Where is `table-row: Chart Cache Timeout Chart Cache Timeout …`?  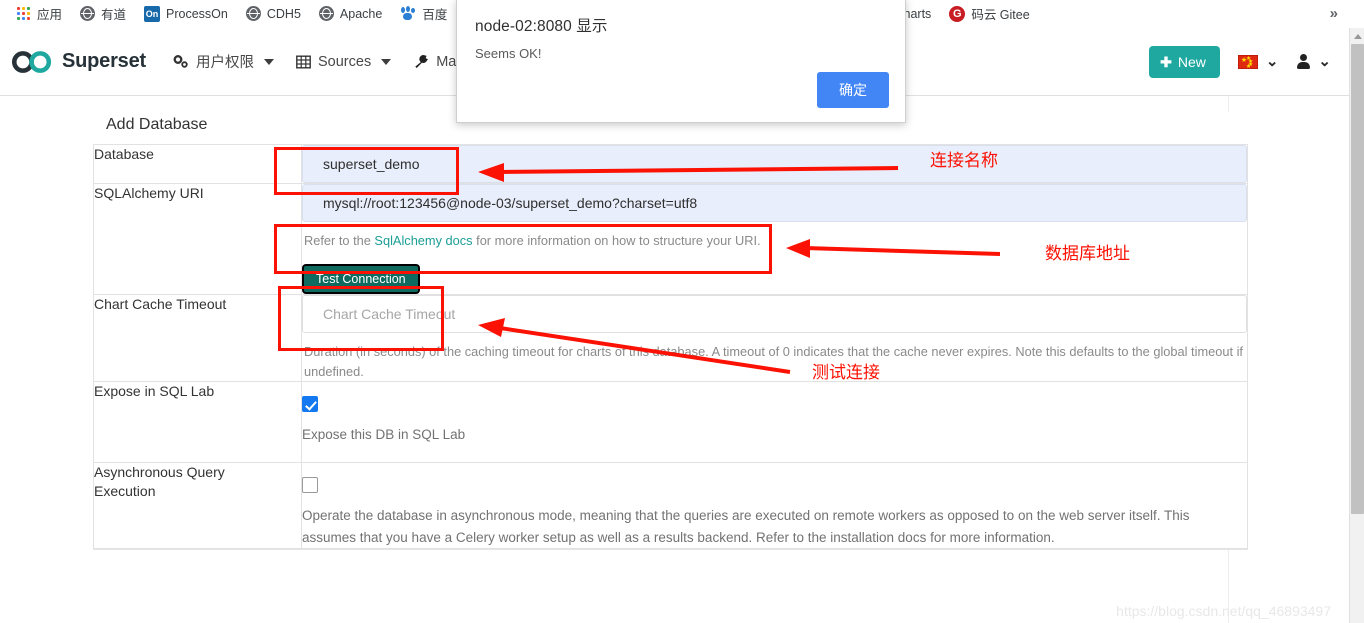 table-row: Chart Cache Timeout Chart Cache Timeout … is located at coordinates (670, 338).